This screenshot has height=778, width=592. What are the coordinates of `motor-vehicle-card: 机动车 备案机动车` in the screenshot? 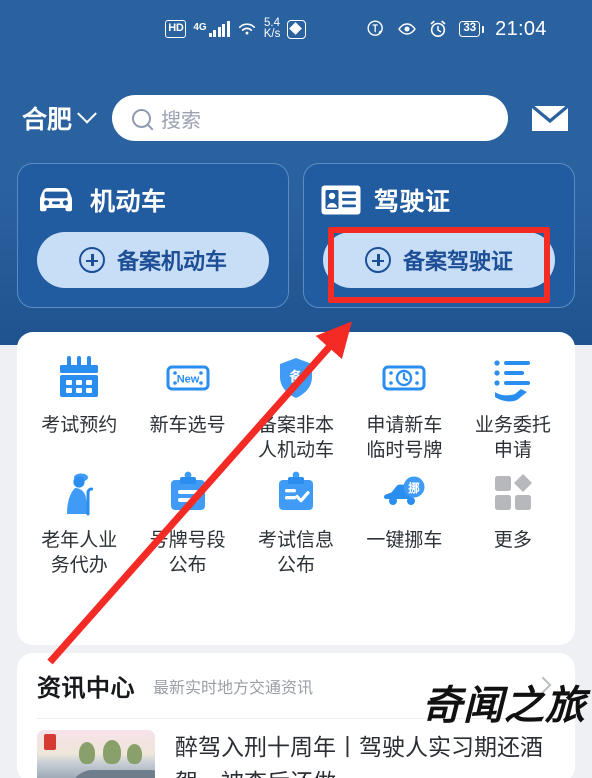 It's located at (153, 235).